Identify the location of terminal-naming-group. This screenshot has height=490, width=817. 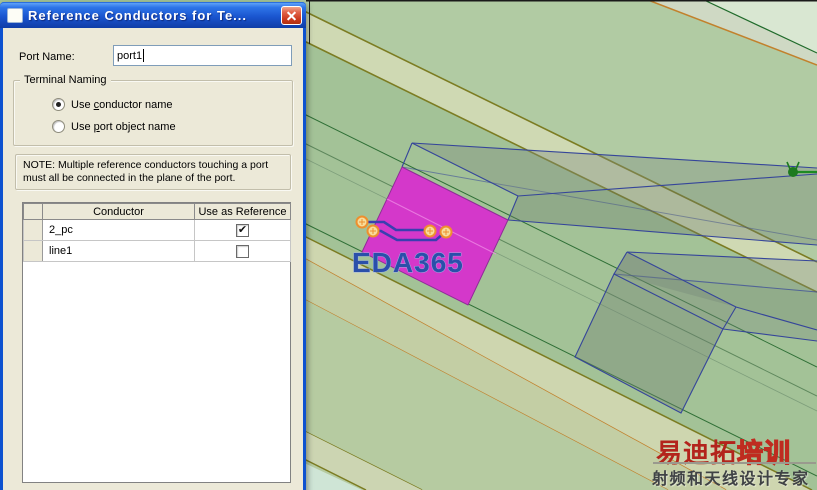
(153, 113).